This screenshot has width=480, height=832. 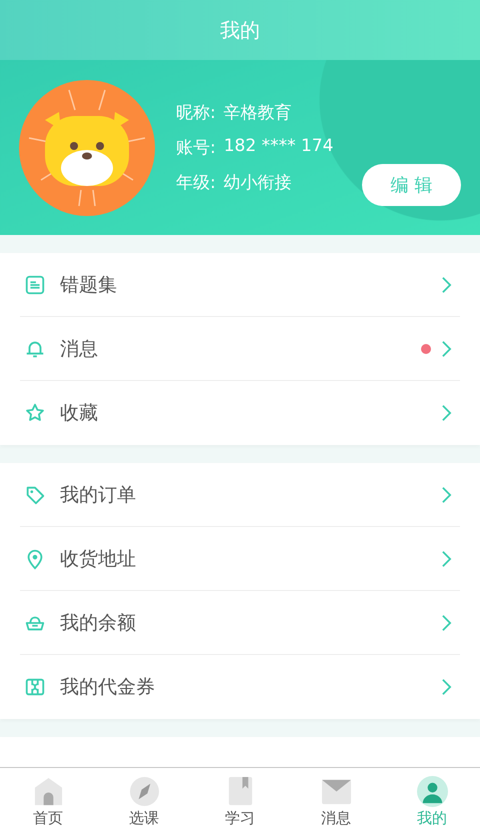 I want to click on menu-label: 我的订单, so click(x=98, y=495).